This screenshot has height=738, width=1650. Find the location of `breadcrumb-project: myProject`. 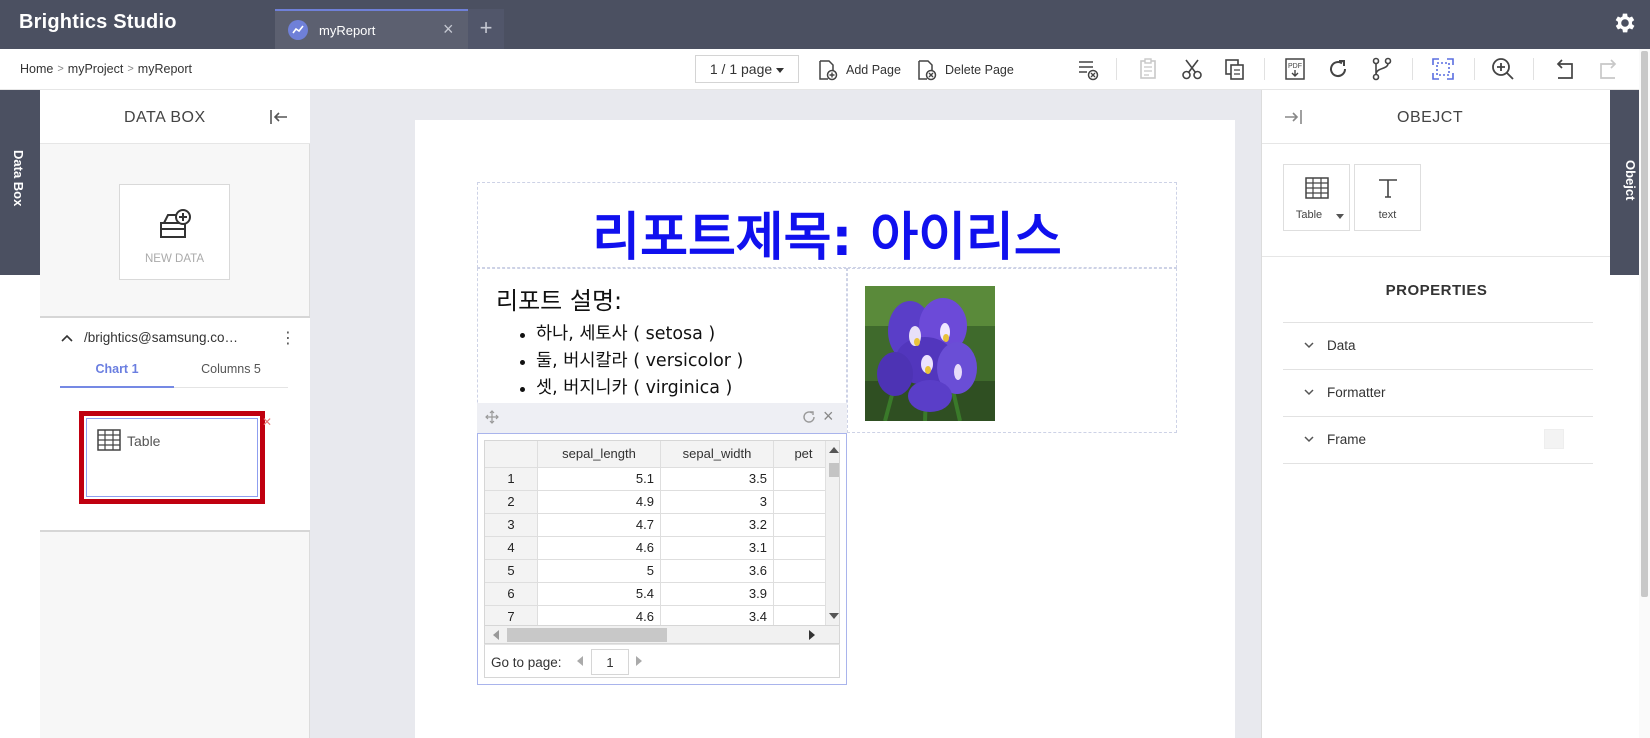

breadcrumb-project: myProject is located at coordinates (96, 69).